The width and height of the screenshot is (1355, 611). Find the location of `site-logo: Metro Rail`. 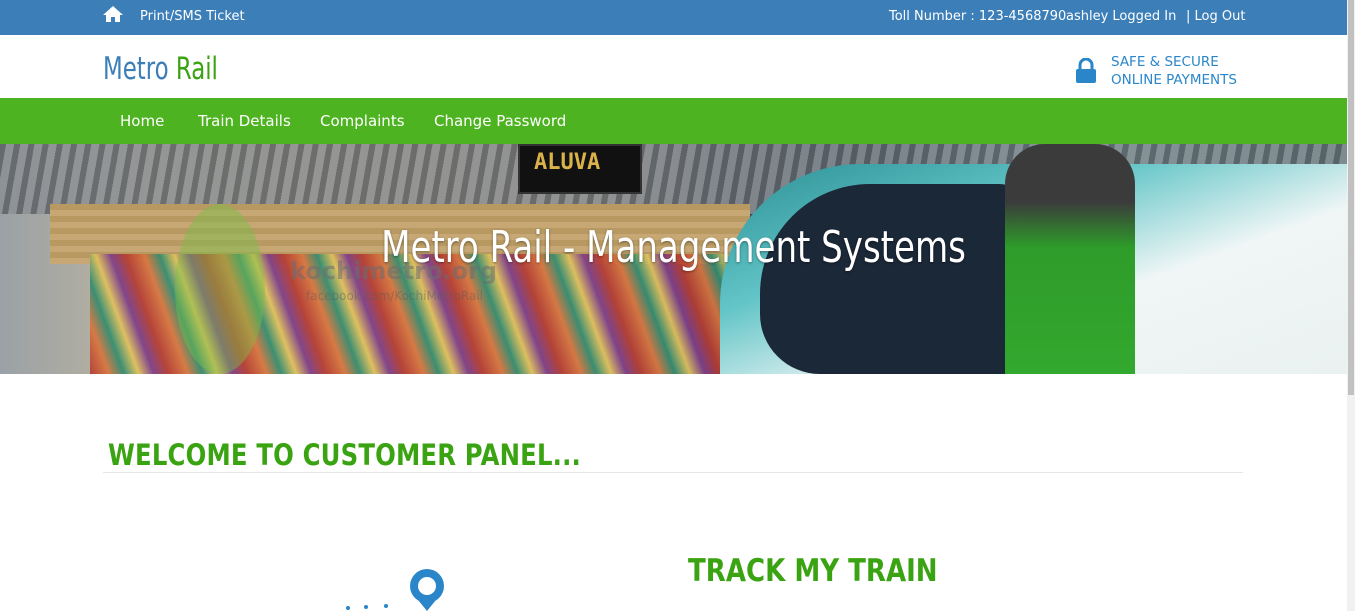

site-logo: Metro Rail is located at coordinates (160, 69).